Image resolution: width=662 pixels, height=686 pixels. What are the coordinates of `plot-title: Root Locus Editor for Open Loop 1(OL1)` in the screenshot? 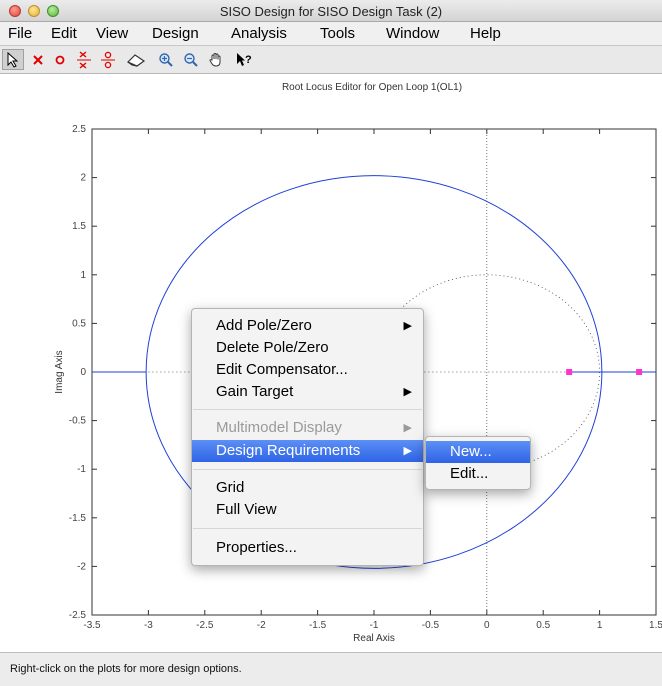 It's located at (372, 87).